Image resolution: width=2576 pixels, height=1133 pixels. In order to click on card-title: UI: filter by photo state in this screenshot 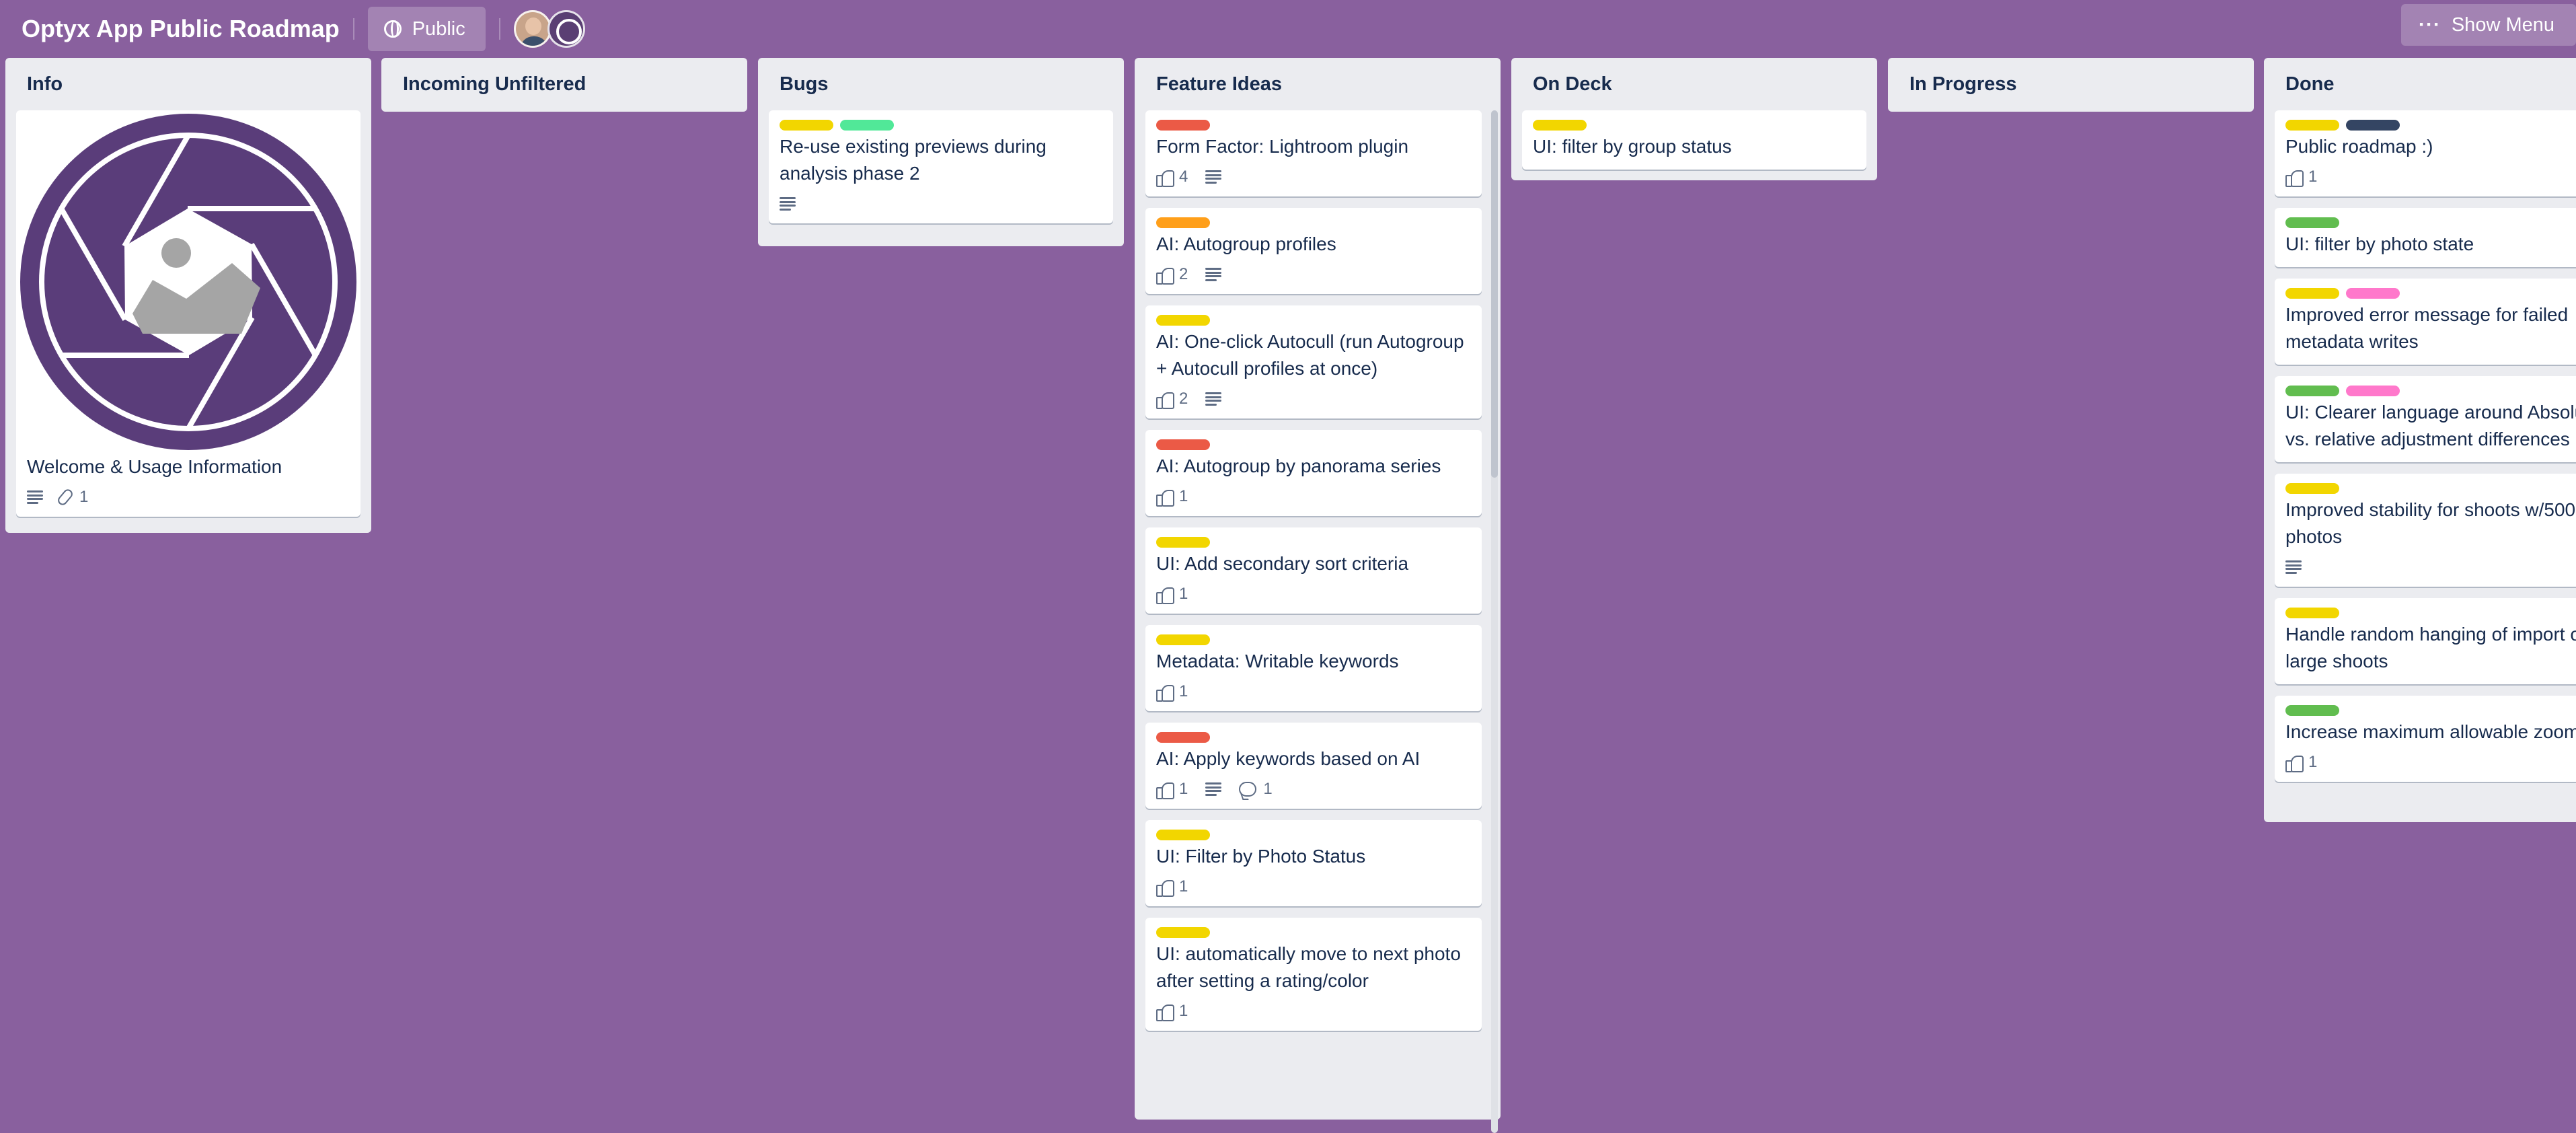, I will do `click(2379, 243)`.